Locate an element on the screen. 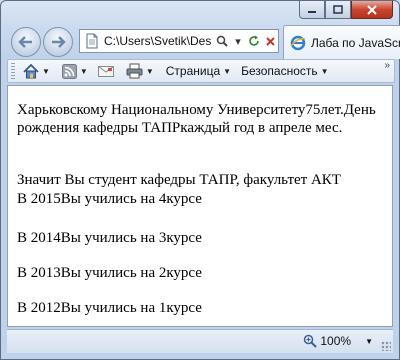  page-menu: Страница ▼ is located at coordinates (198, 71).